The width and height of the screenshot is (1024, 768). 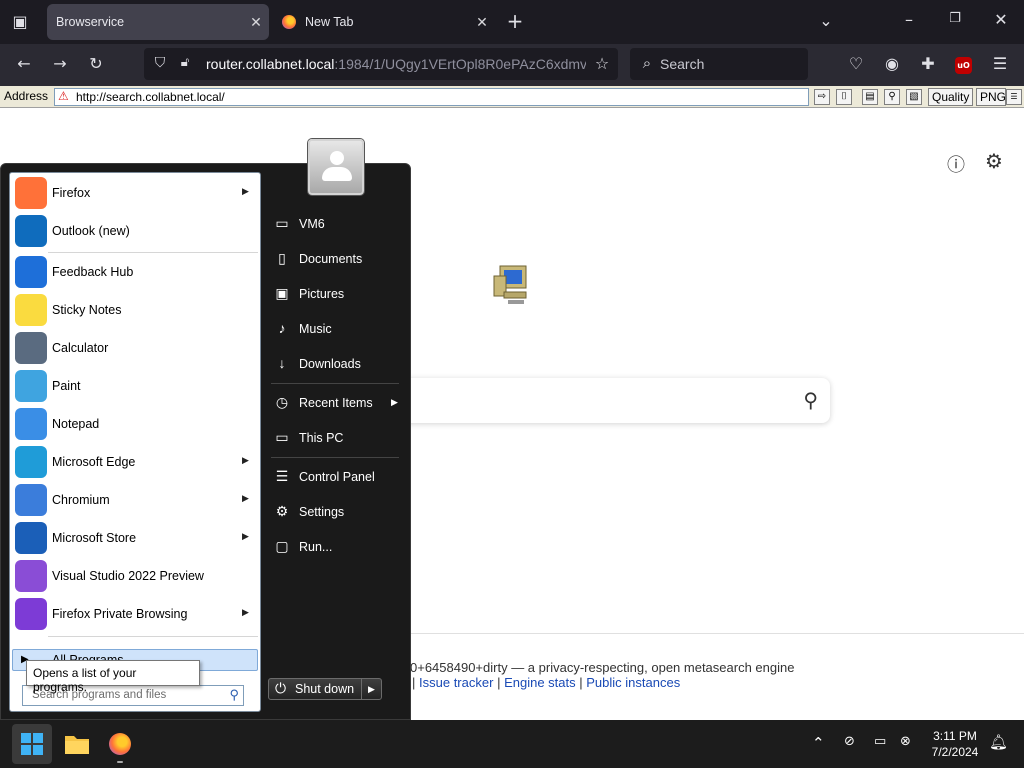 I want to click on program-label: Firefox, so click(x=71, y=193).